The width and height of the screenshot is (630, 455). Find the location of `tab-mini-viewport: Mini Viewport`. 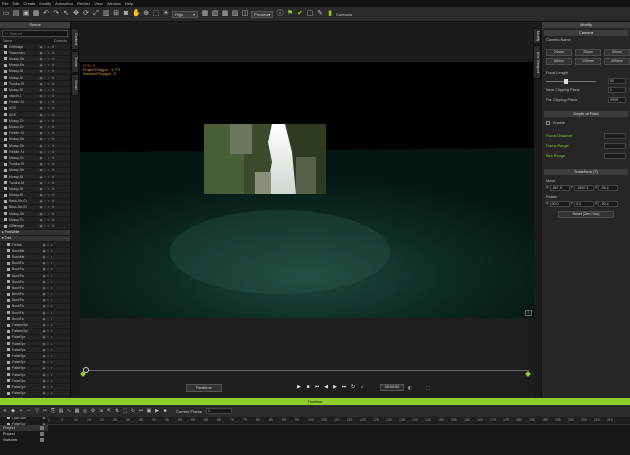

tab-mini-viewport: Mini Viewport is located at coordinates (537, 62).